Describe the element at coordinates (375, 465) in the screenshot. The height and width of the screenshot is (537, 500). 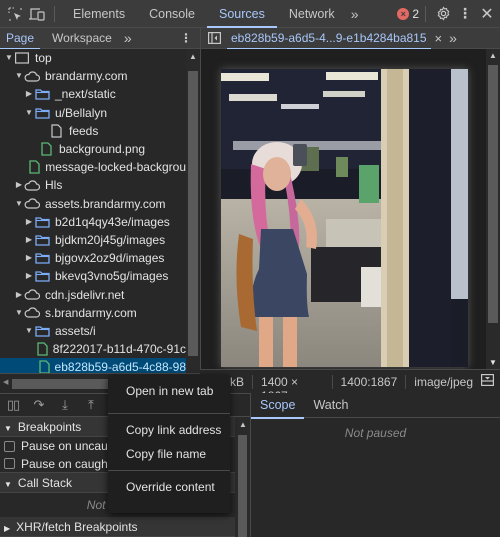
I see `scope-pane: Scope Watch Not paused` at that location.